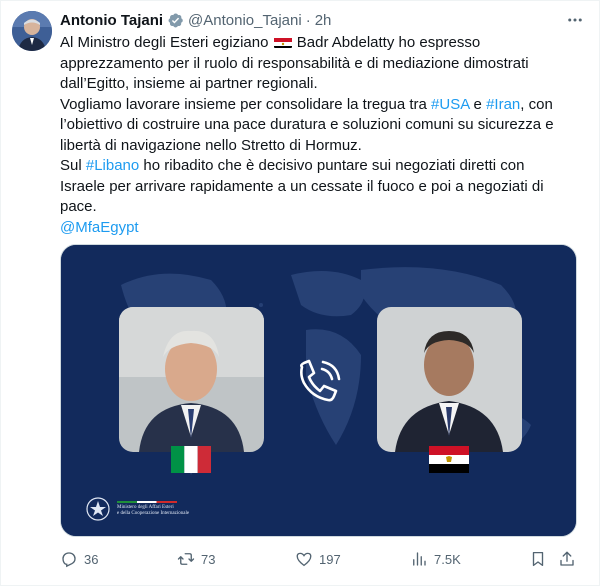 The height and width of the screenshot is (586, 600). Describe the element at coordinates (166, 42) in the screenshot. I see `text-segment: Al Ministro degli Esteri egiziano` at that location.